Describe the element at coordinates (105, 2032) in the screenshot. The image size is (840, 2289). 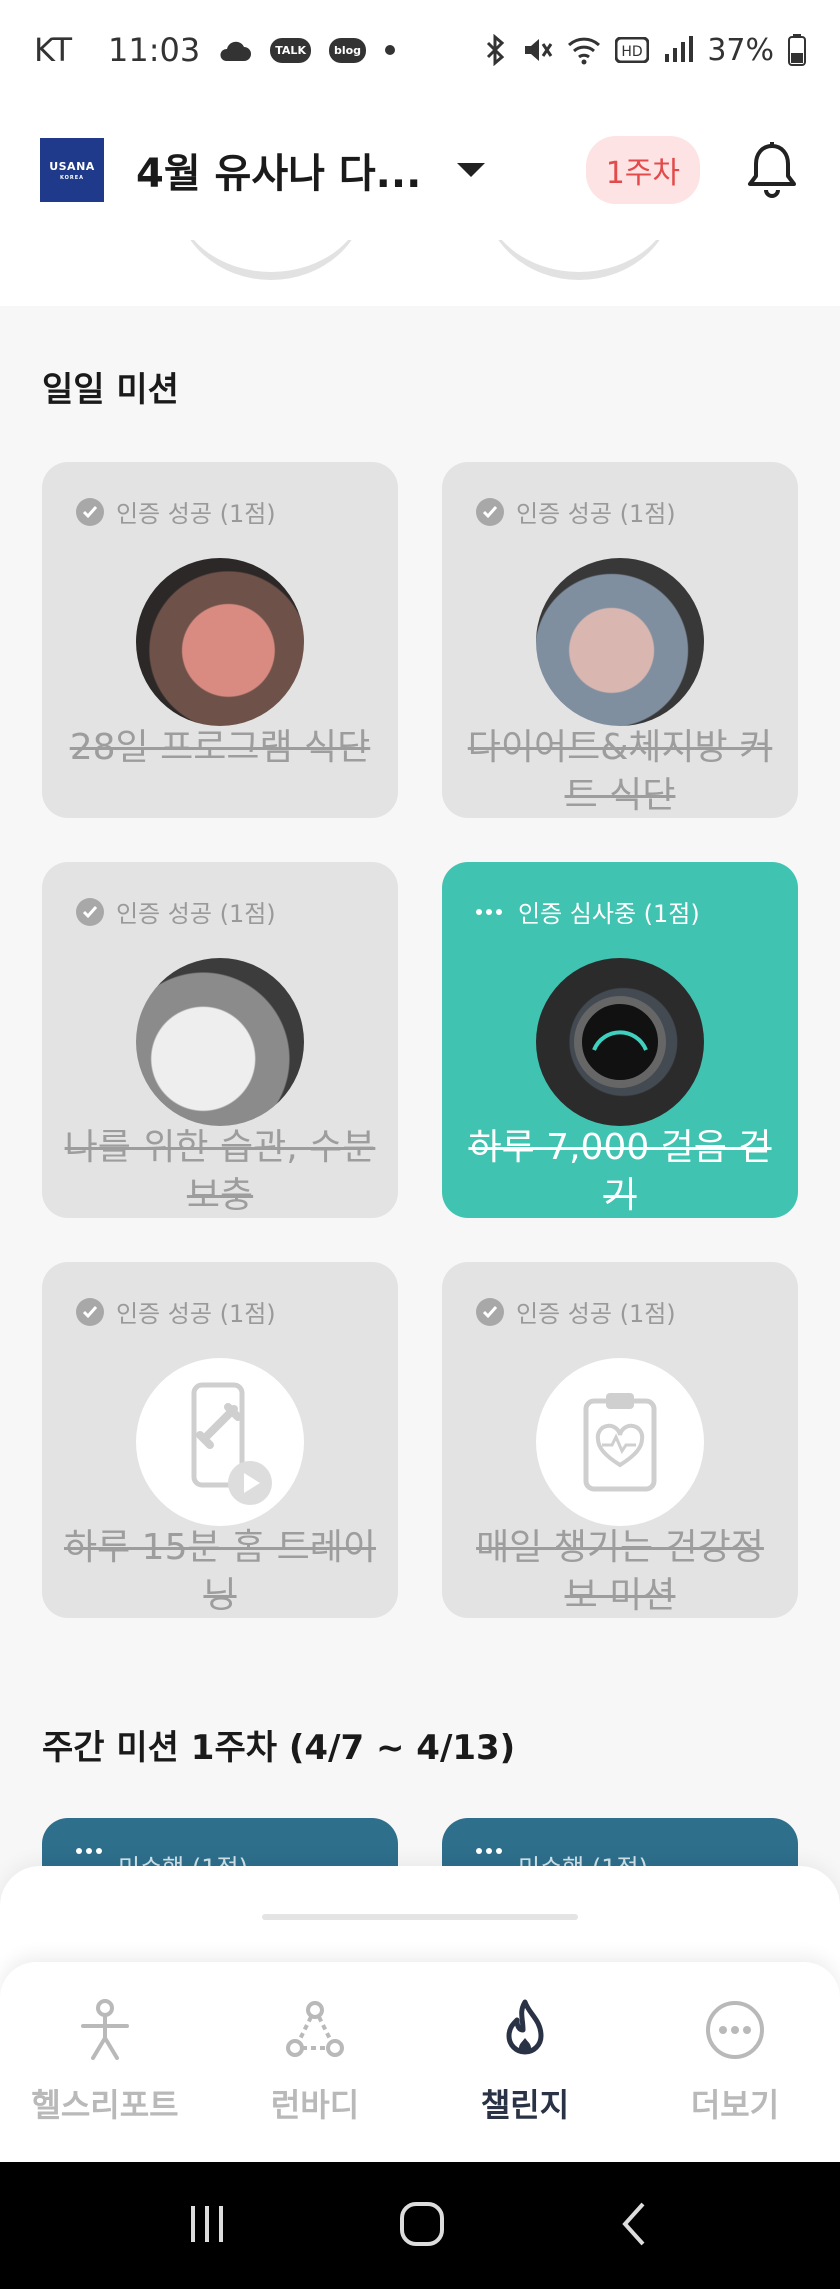
I see `person-icon` at that location.